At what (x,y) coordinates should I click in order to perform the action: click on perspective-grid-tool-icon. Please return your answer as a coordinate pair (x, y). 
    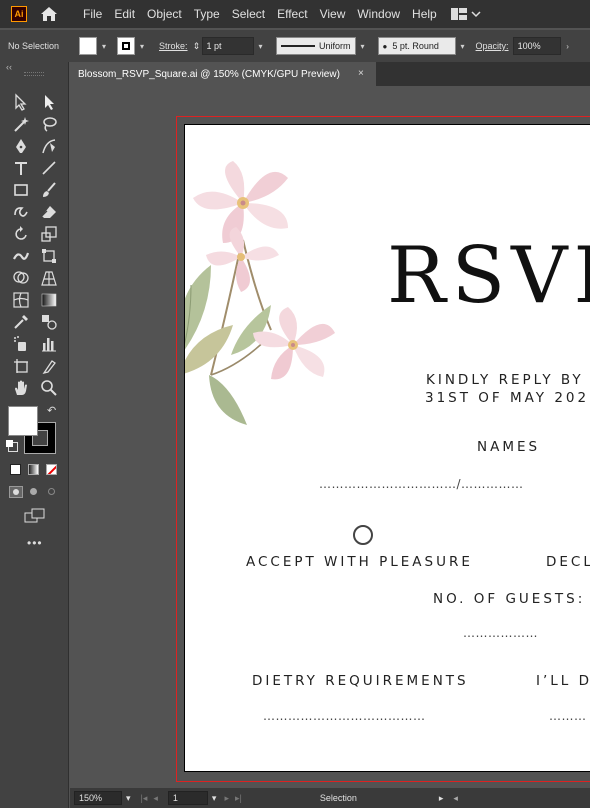
    Looking at the image, I should click on (49, 278).